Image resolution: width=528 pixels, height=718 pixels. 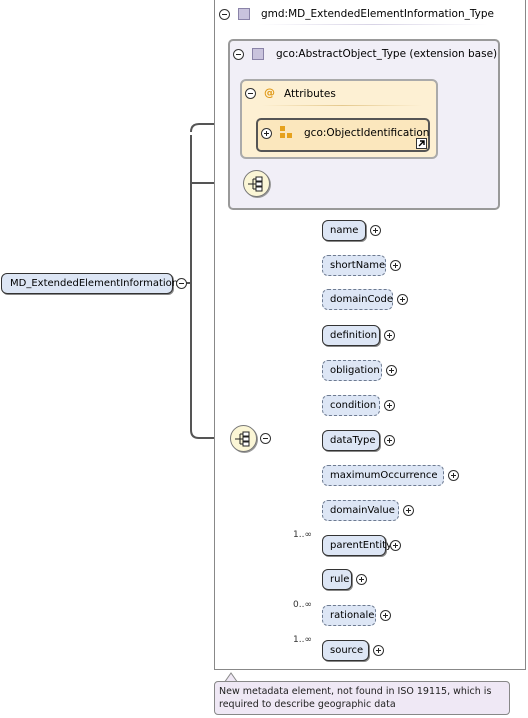 I want to click on attribute-group-label: gco:ObjectIdentification, so click(x=367, y=133).